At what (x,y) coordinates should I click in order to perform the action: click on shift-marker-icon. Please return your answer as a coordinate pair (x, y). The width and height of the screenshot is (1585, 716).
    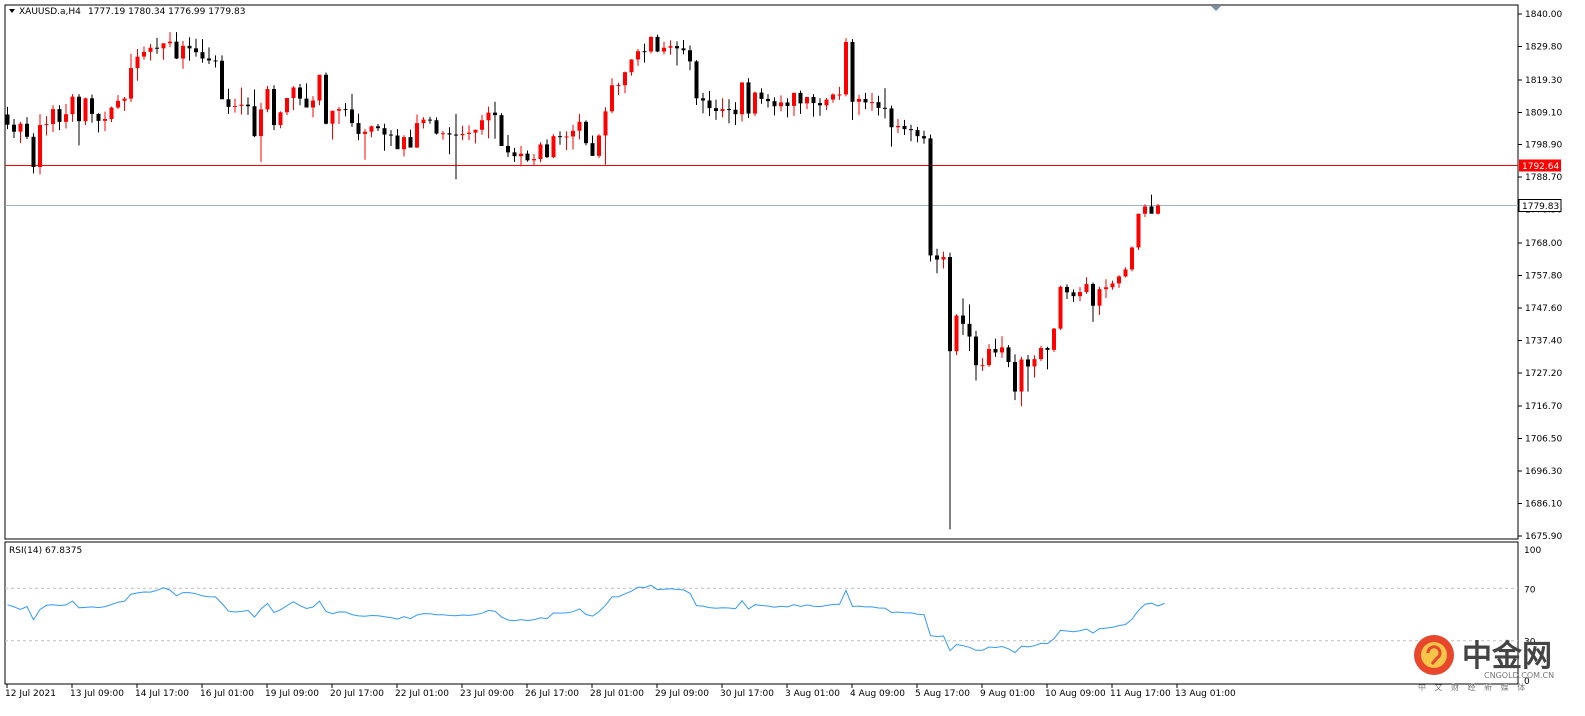
    Looking at the image, I should click on (1216, 8).